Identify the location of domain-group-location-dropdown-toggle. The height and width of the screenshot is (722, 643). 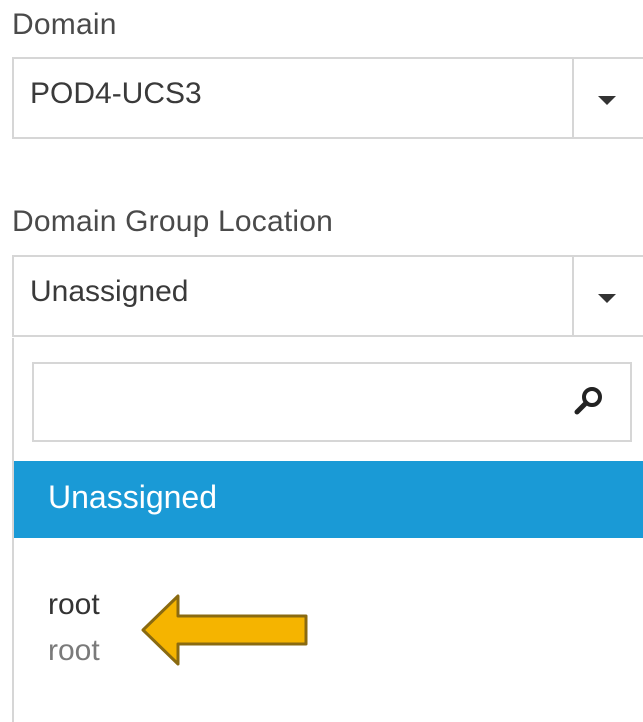
(607, 296).